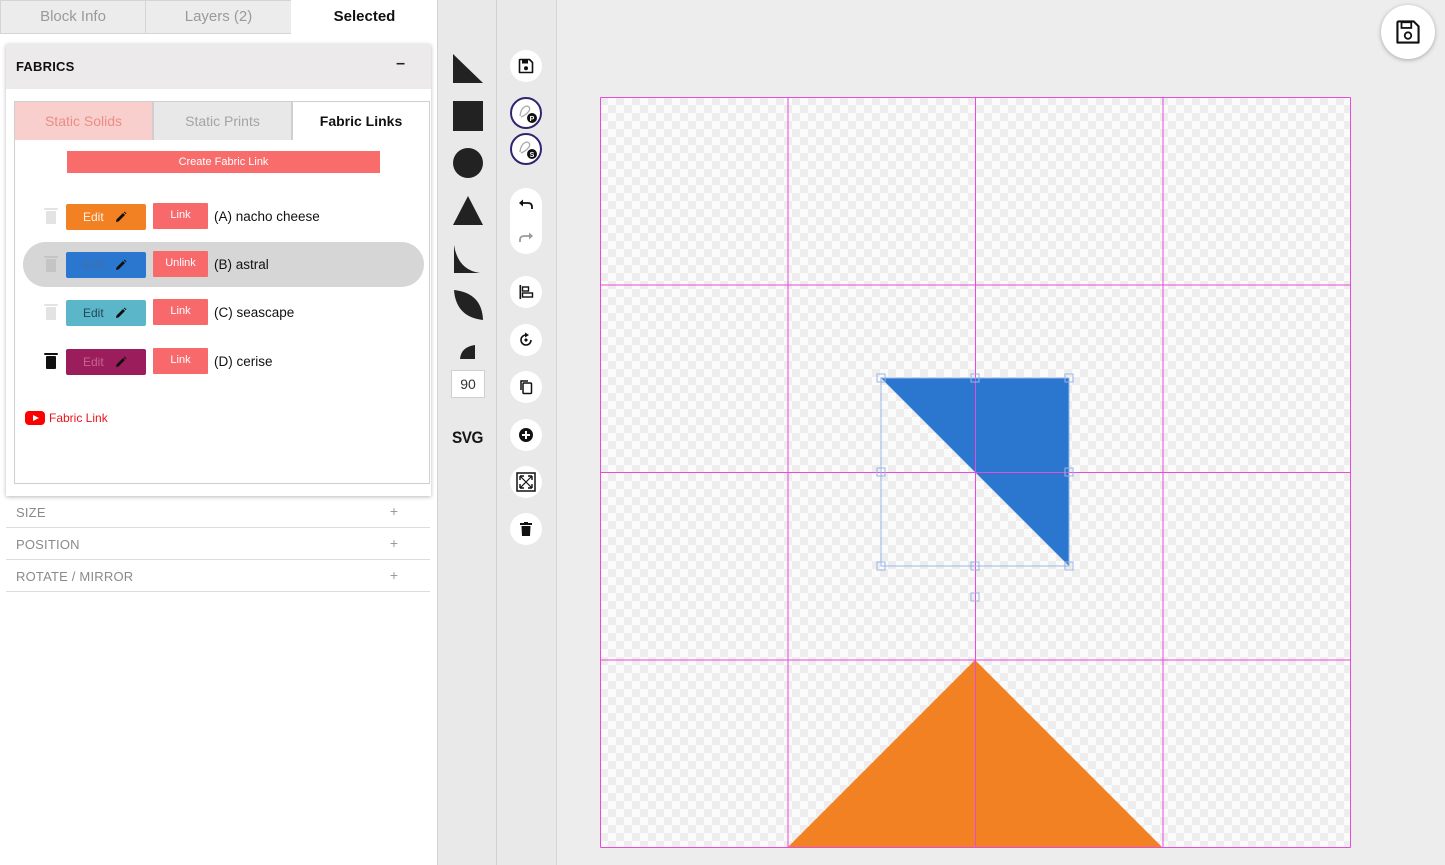 The height and width of the screenshot is (865, 1445). What do you see at coordinates (83, 121) in the screenshot?
I see `tab-static-solids: Static Solids` at bounding box center [83, 121].